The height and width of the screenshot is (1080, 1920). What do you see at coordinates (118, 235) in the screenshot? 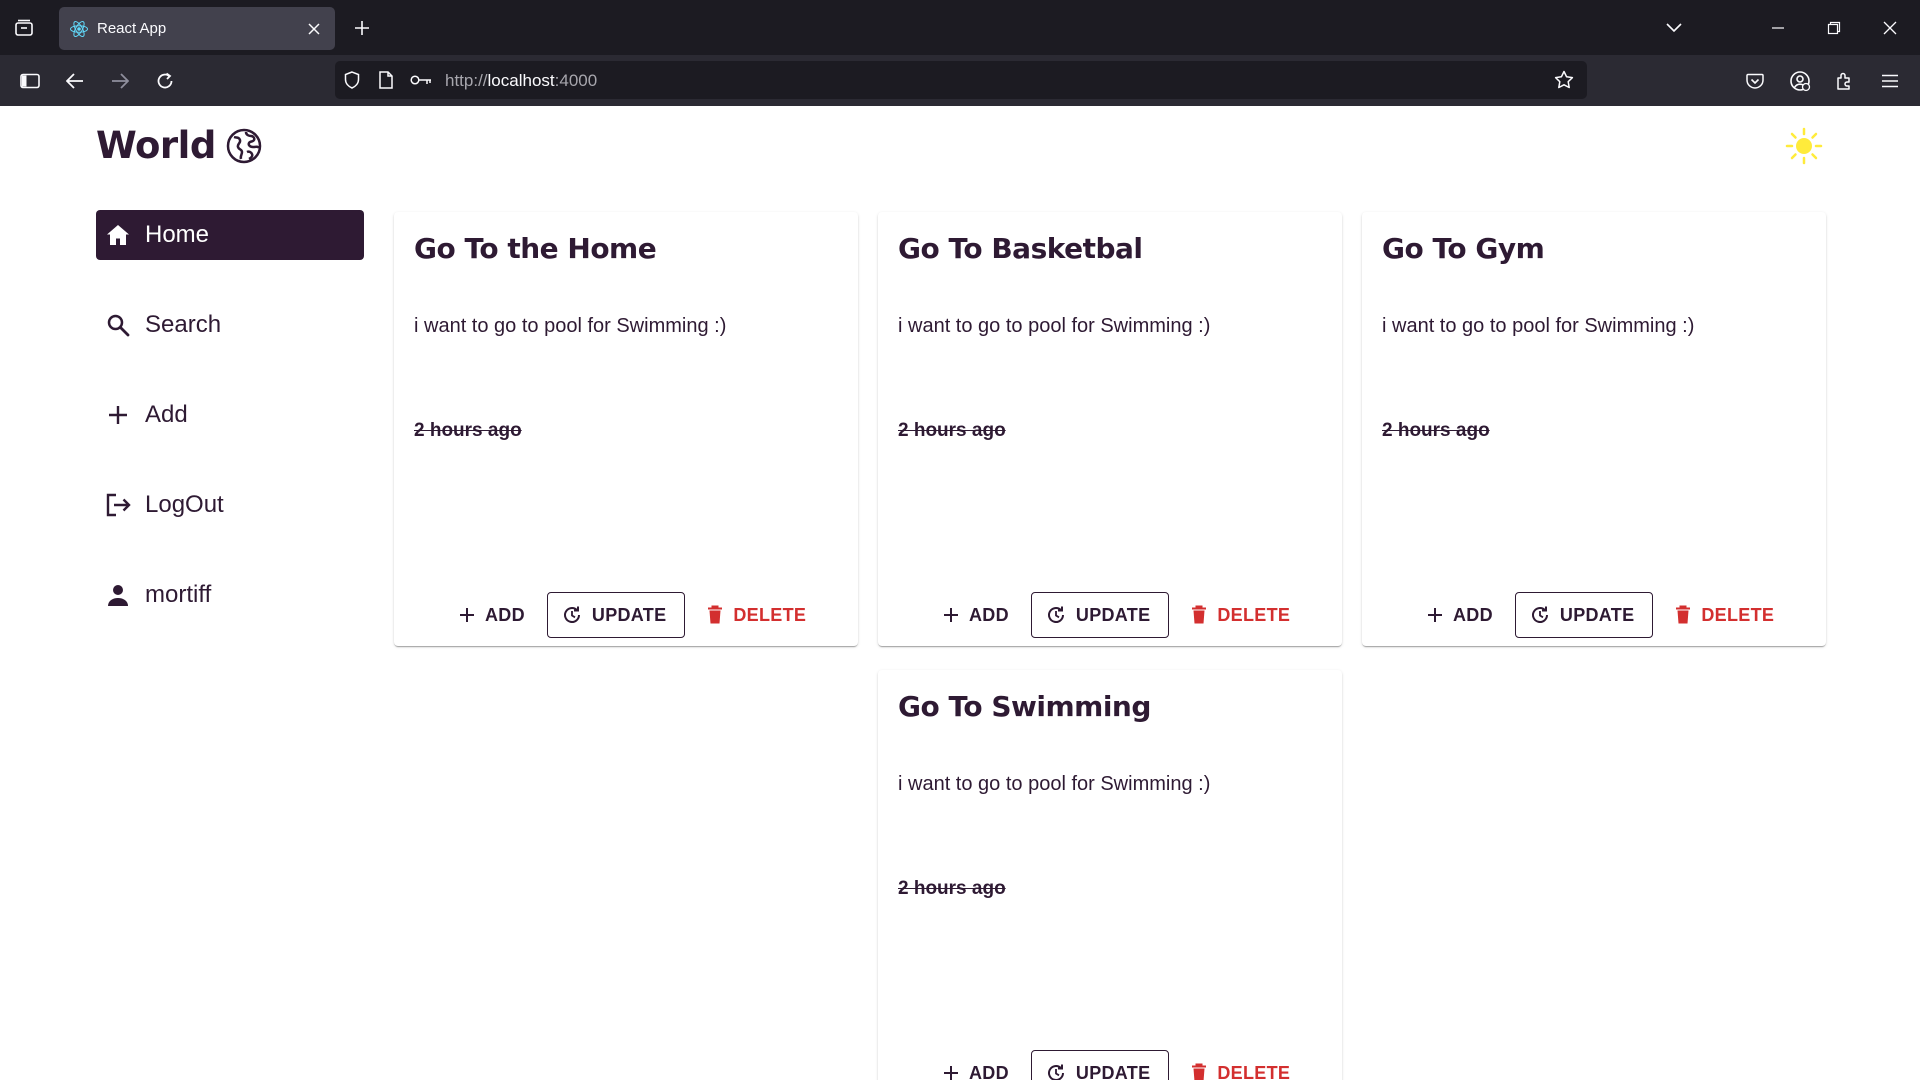
I see `home-icon` at bounding box center [118, 235].